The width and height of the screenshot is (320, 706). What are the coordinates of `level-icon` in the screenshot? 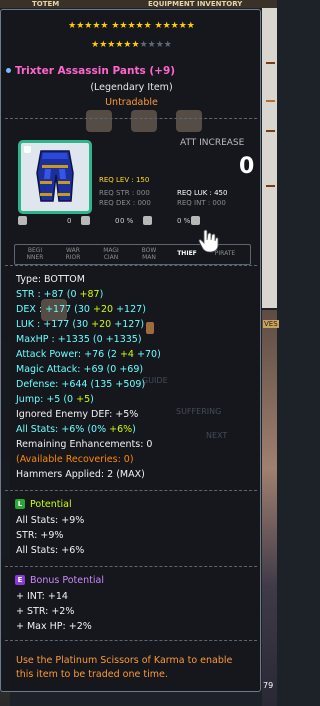 It's located at (22, 220).